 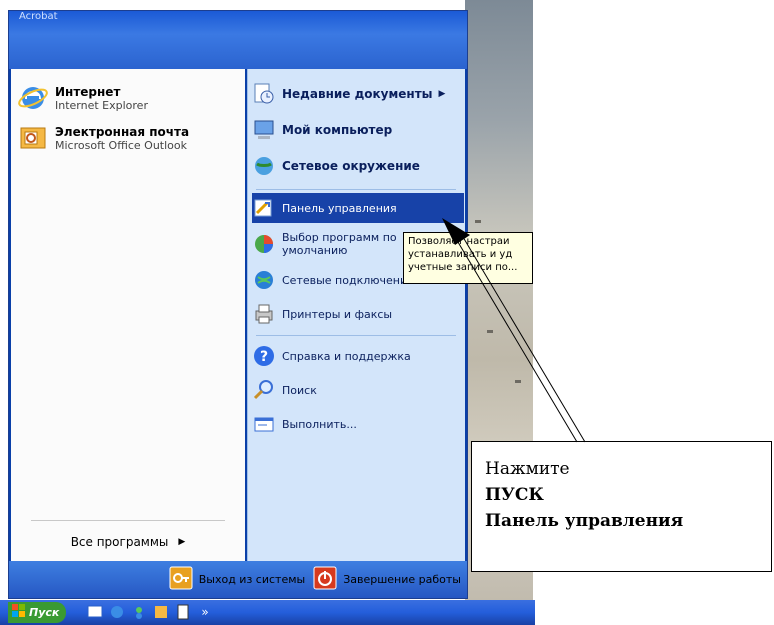 What do you see at coordinates (267, 612) in the screenshot?
I see `taskbar: Пуск »` at bounding box center [267, 612].